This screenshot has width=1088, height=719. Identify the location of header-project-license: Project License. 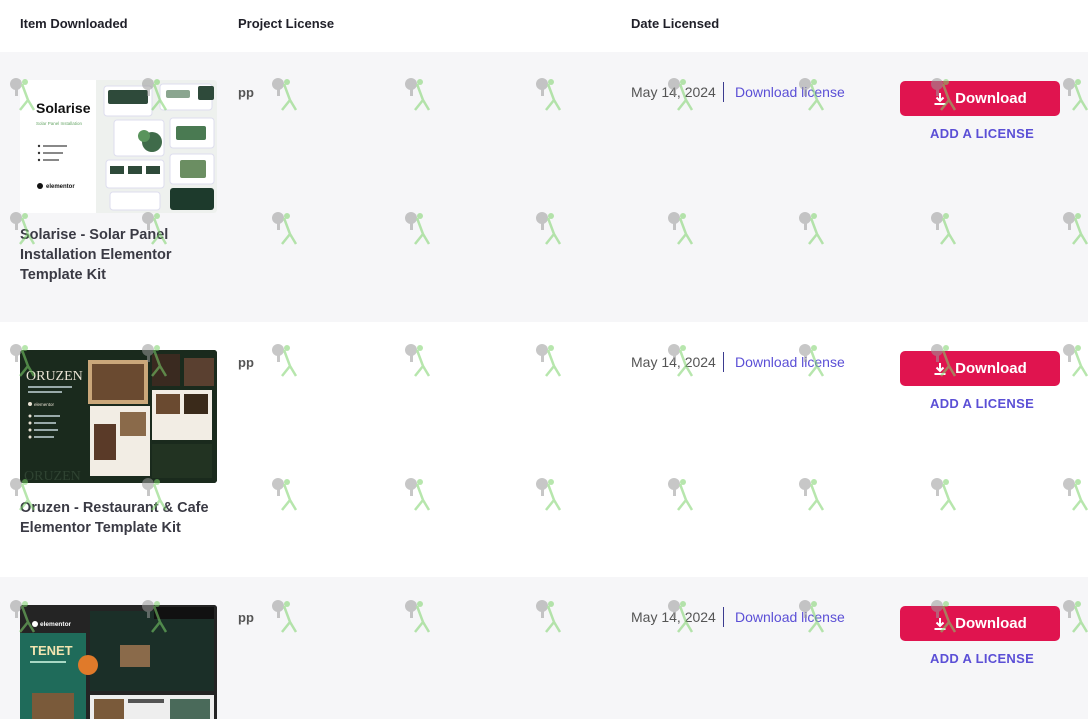
(286, 23).